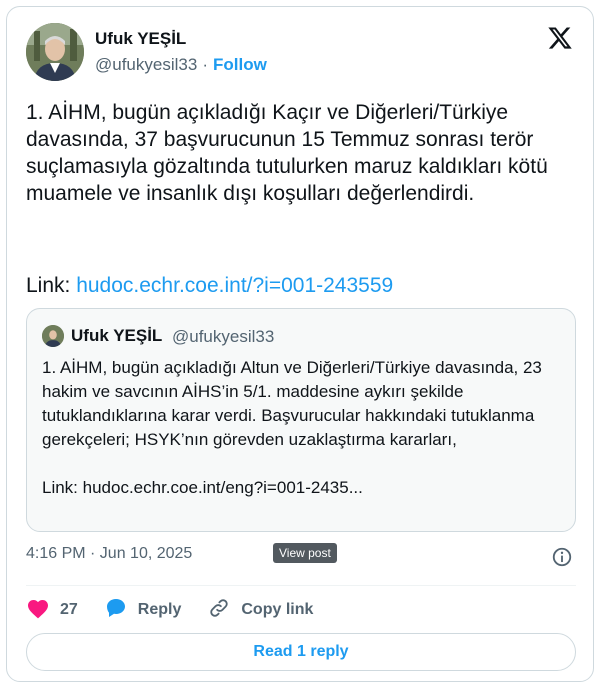 Image resolution: width=600 pixels, height=690 pixels. Describe the element at coordinates (159, 609) in the screenshot. I see `reply-label: Reply` at that location.